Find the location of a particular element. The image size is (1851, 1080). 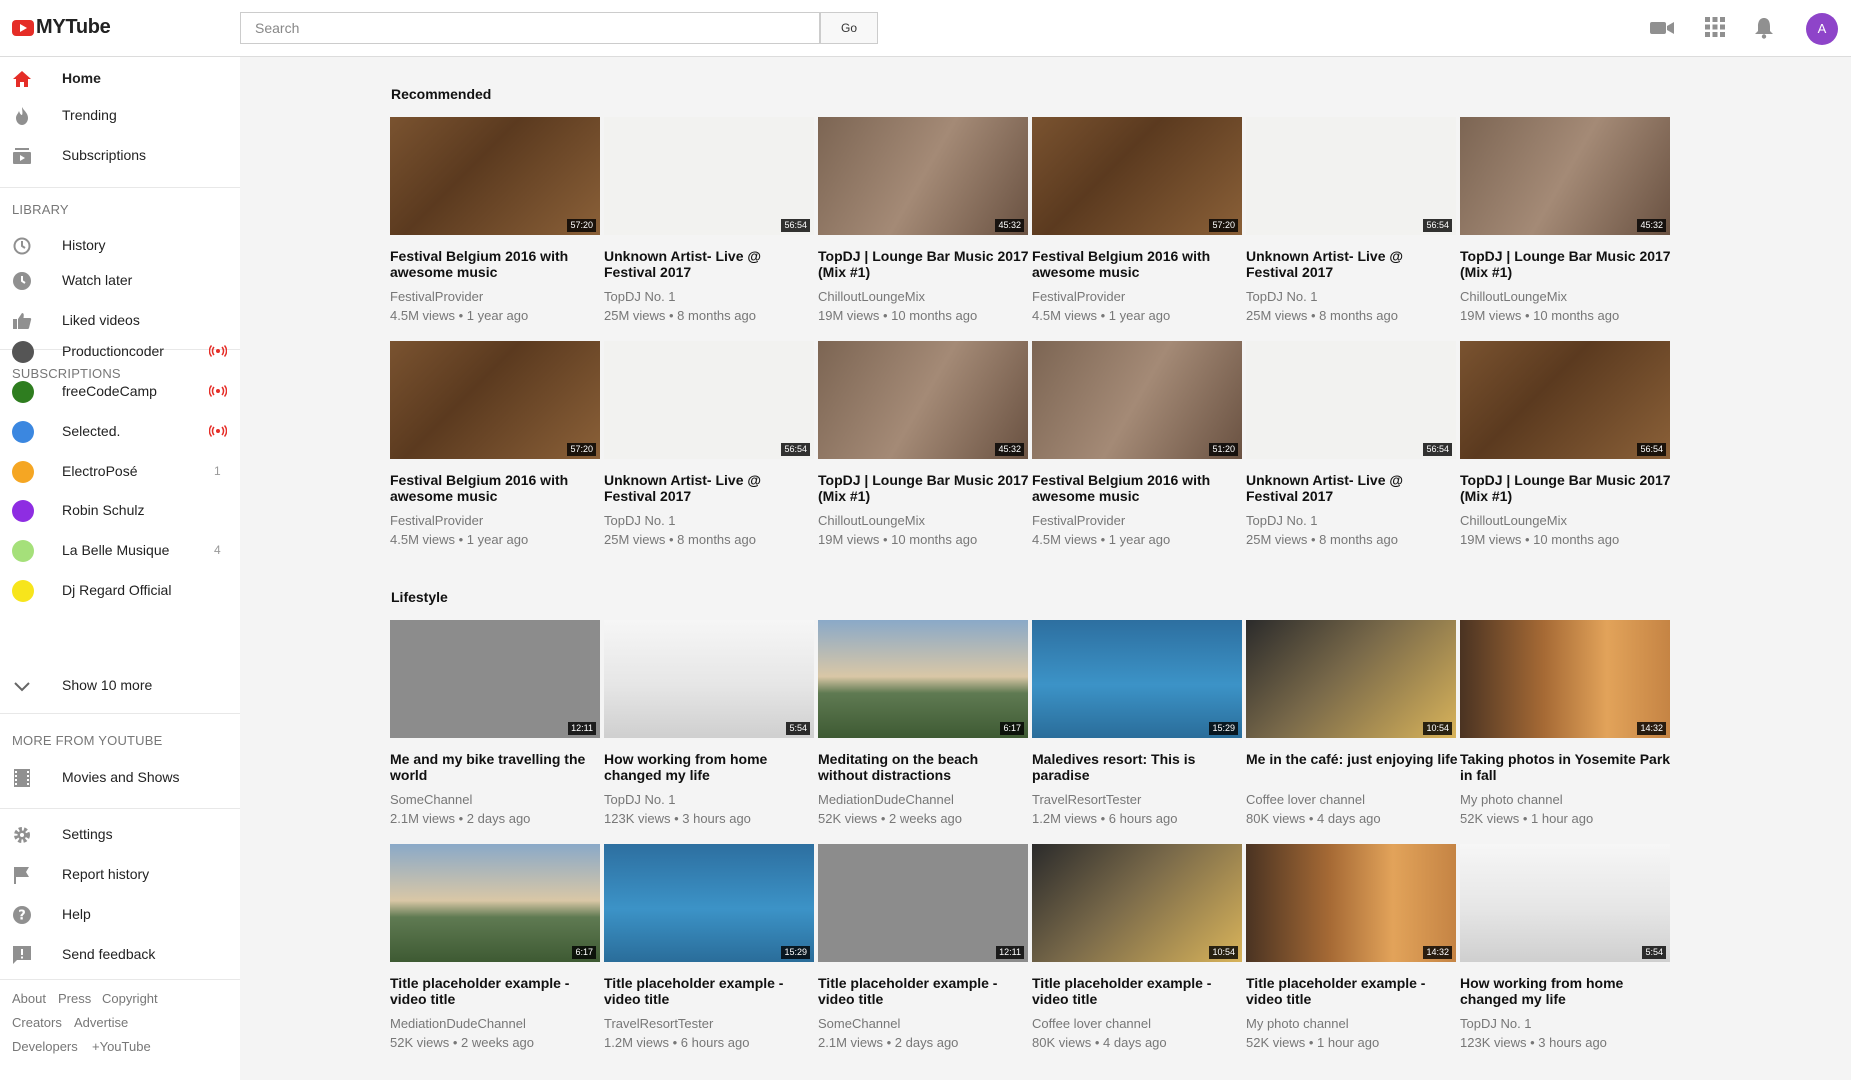

apps-grid-icon is located at coordinates (1715, 27).